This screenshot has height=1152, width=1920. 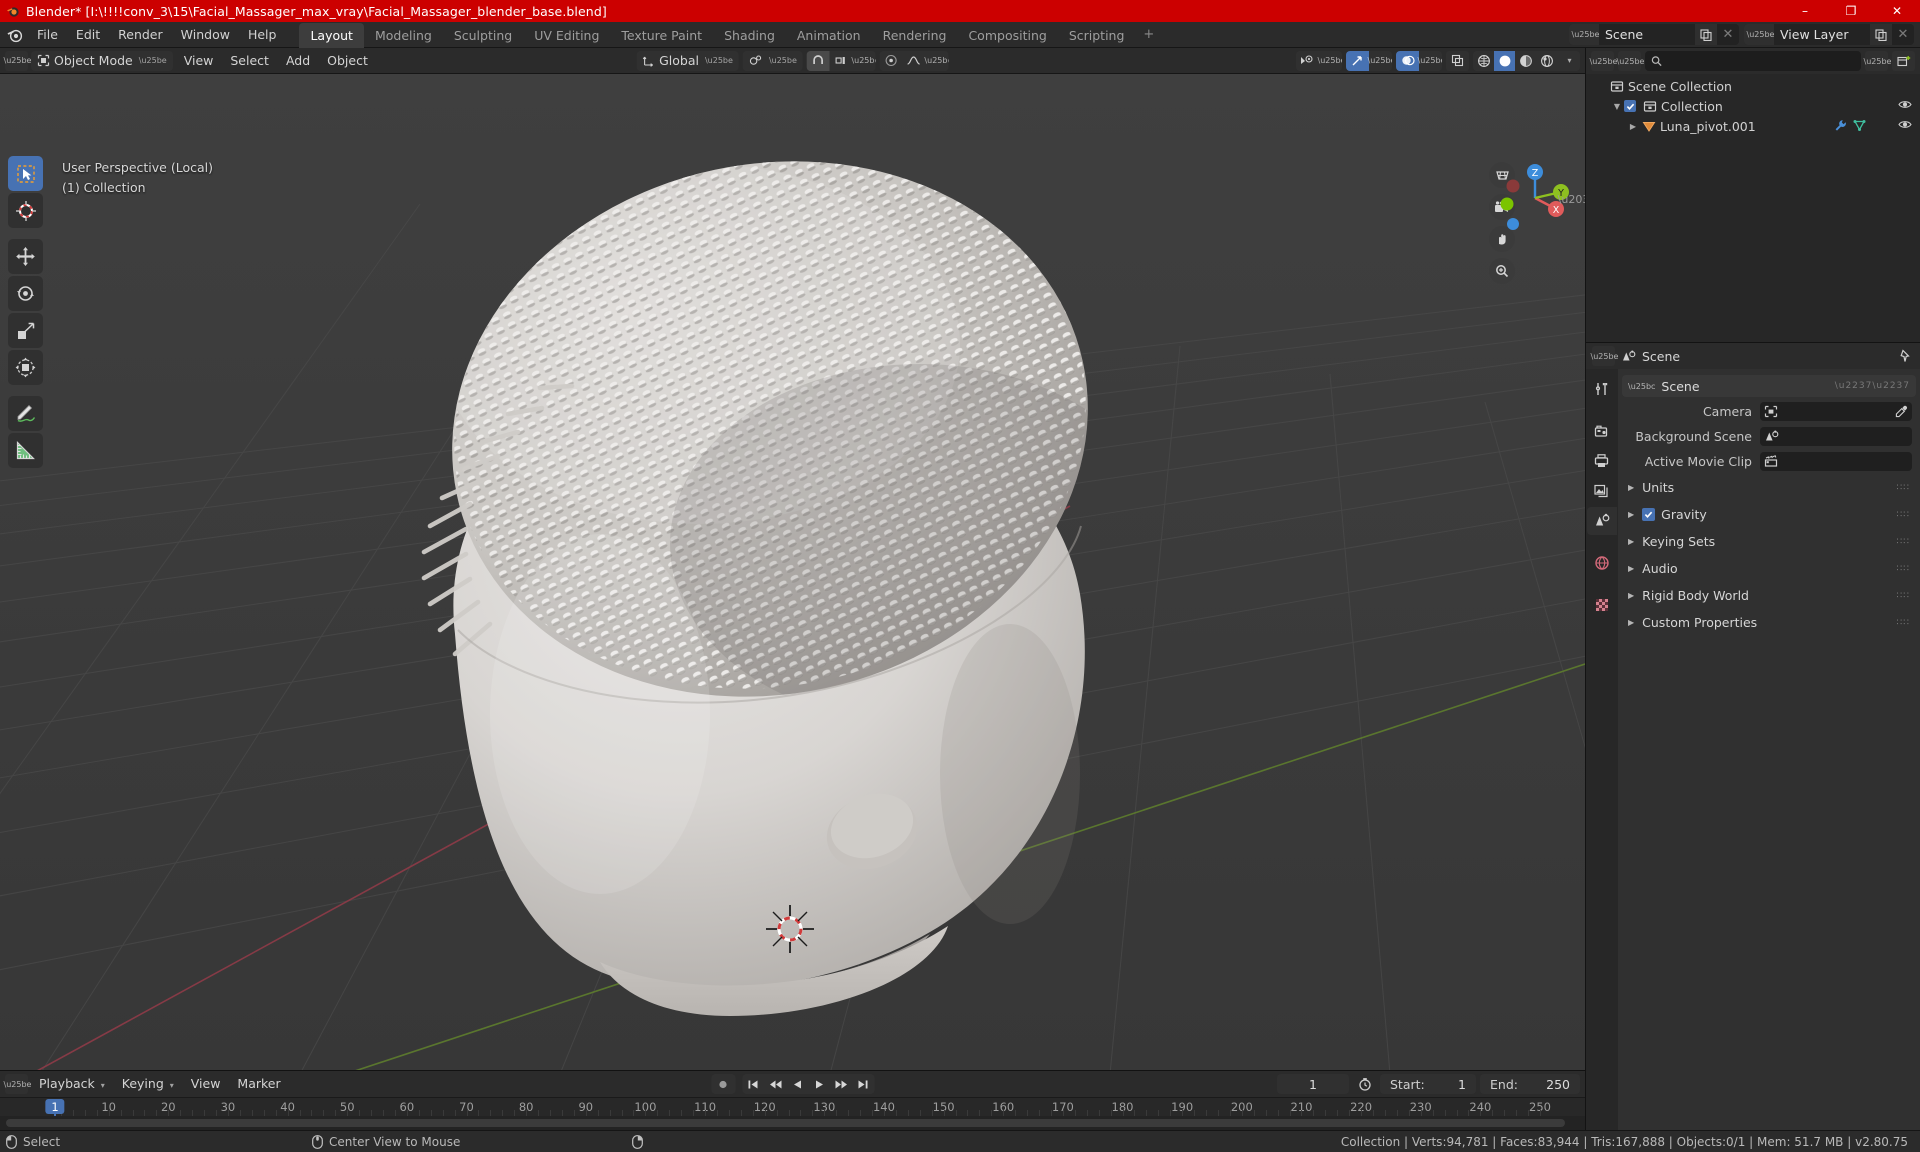 What do you see at coordinates (1840, 125) in the screenshot?
I see `modifier-icon` at bounding box center [1840, 125].